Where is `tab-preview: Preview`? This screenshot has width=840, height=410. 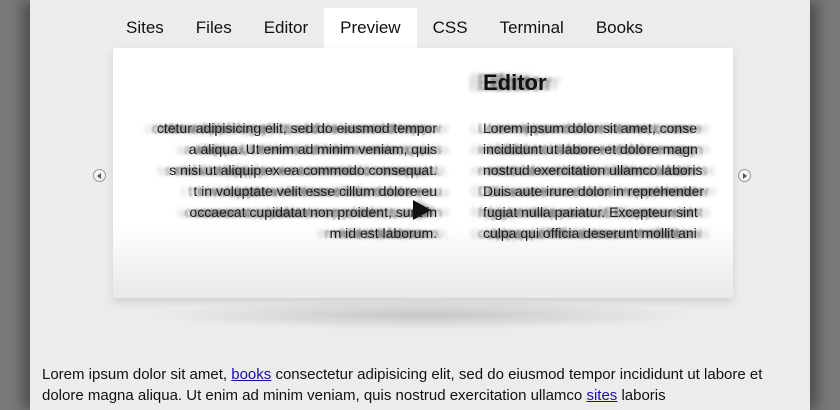
tab-preview: Preview is located at coordinates (370, 28).